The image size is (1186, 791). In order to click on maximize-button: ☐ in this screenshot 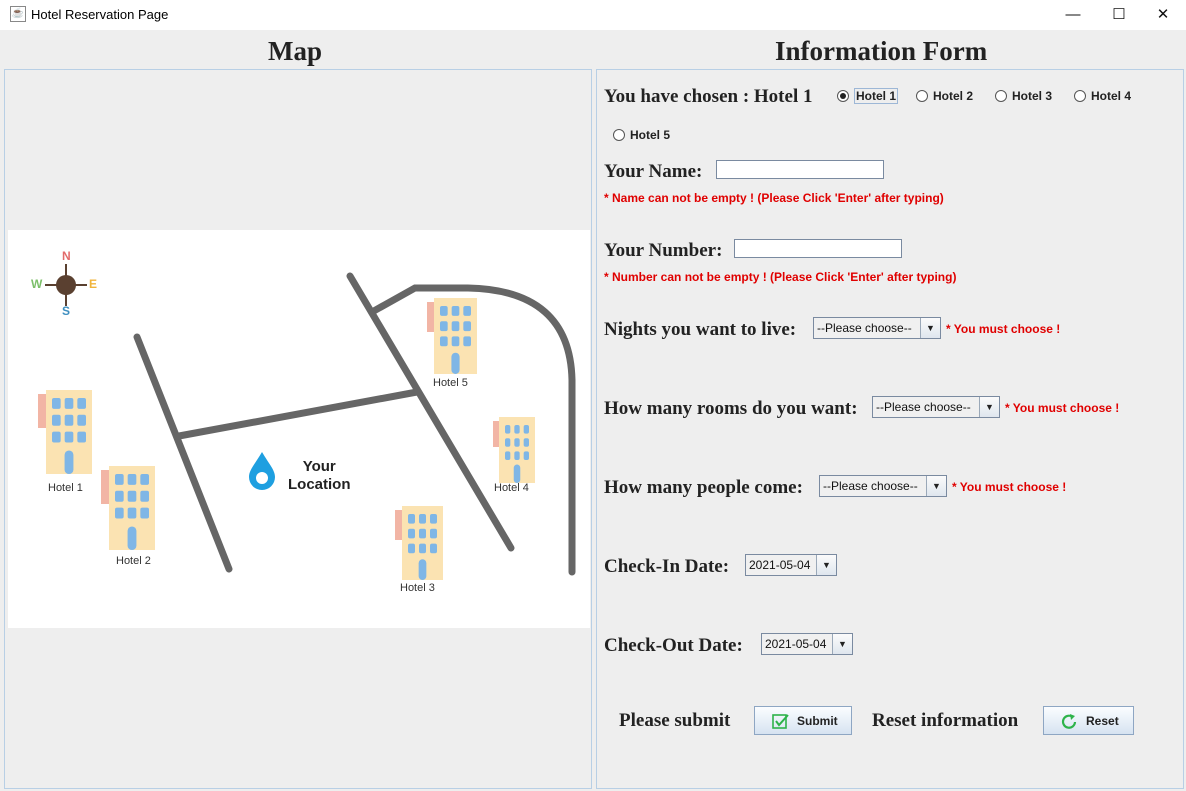, I will do `click(1119, 15)`.